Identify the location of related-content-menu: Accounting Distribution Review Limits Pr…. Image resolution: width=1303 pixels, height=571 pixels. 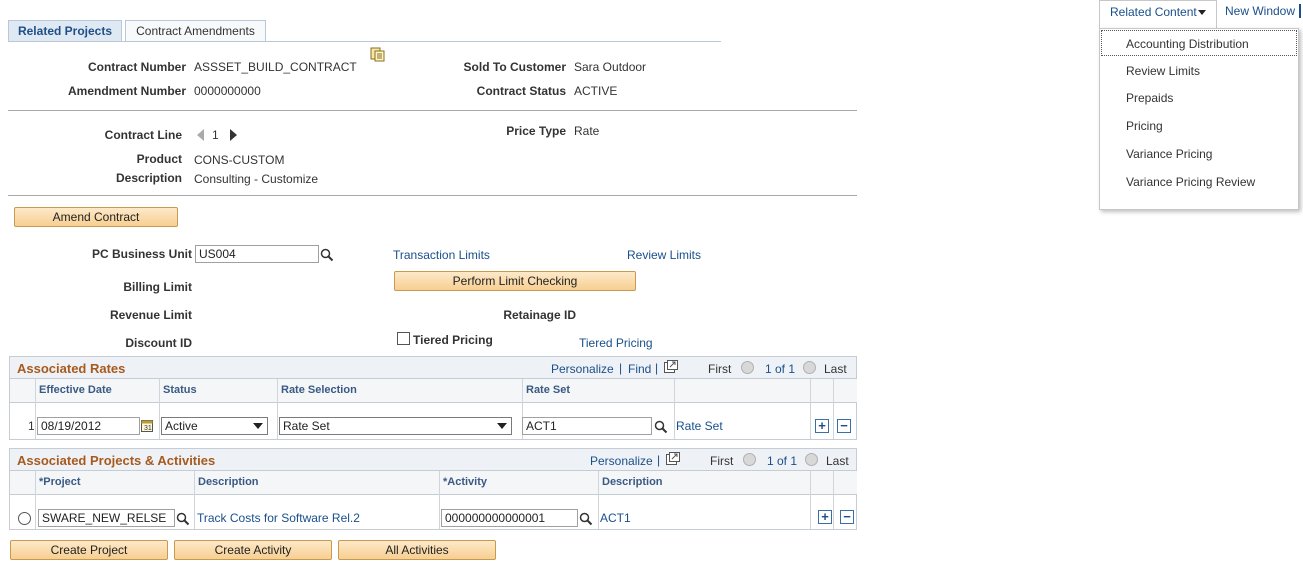
(1199, 119).